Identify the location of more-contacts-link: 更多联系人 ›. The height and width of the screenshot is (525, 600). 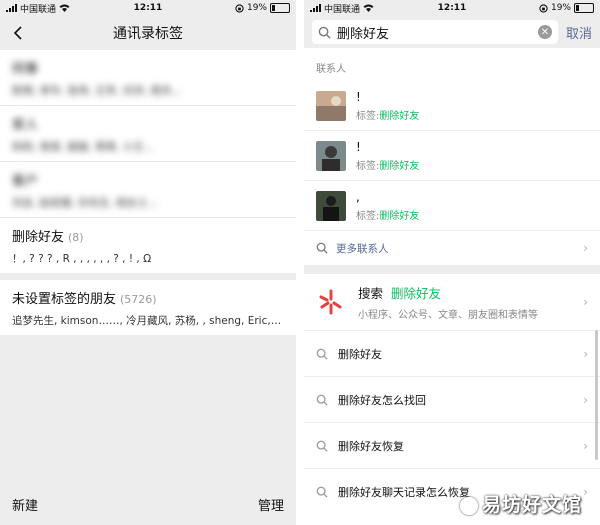
(452, 248).